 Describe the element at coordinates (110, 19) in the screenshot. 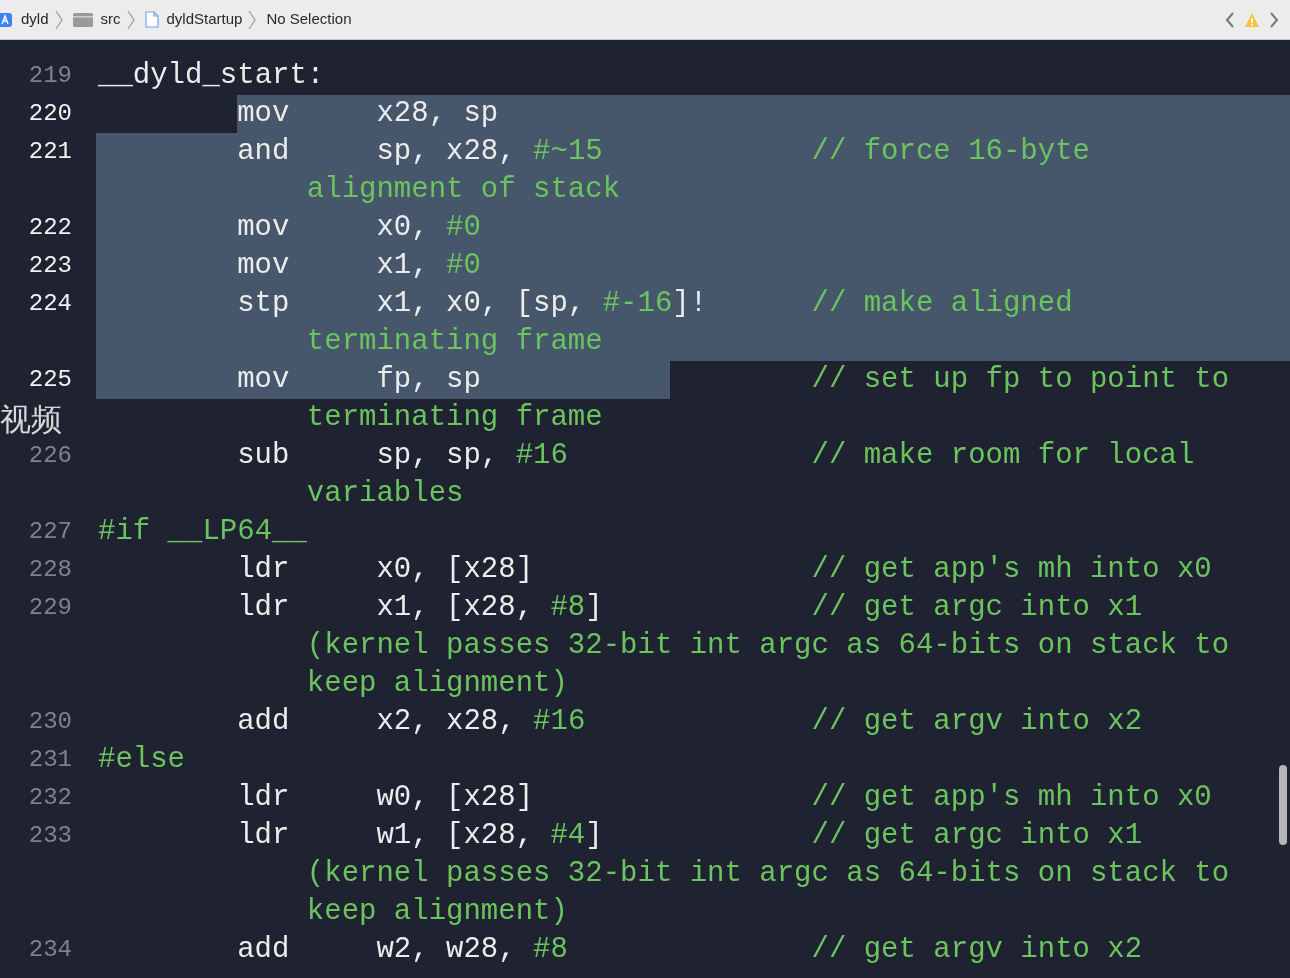

I see `breadcrumb-item: src` at that location.